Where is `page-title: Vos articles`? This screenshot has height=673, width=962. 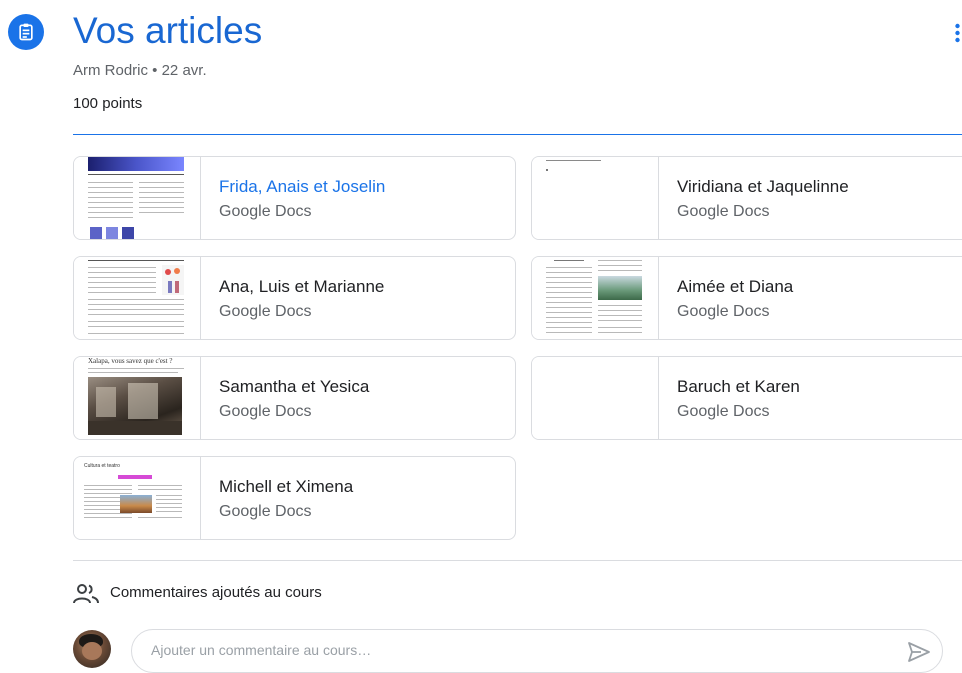 page-title: Vos articles is located at coordinates (168, 30).